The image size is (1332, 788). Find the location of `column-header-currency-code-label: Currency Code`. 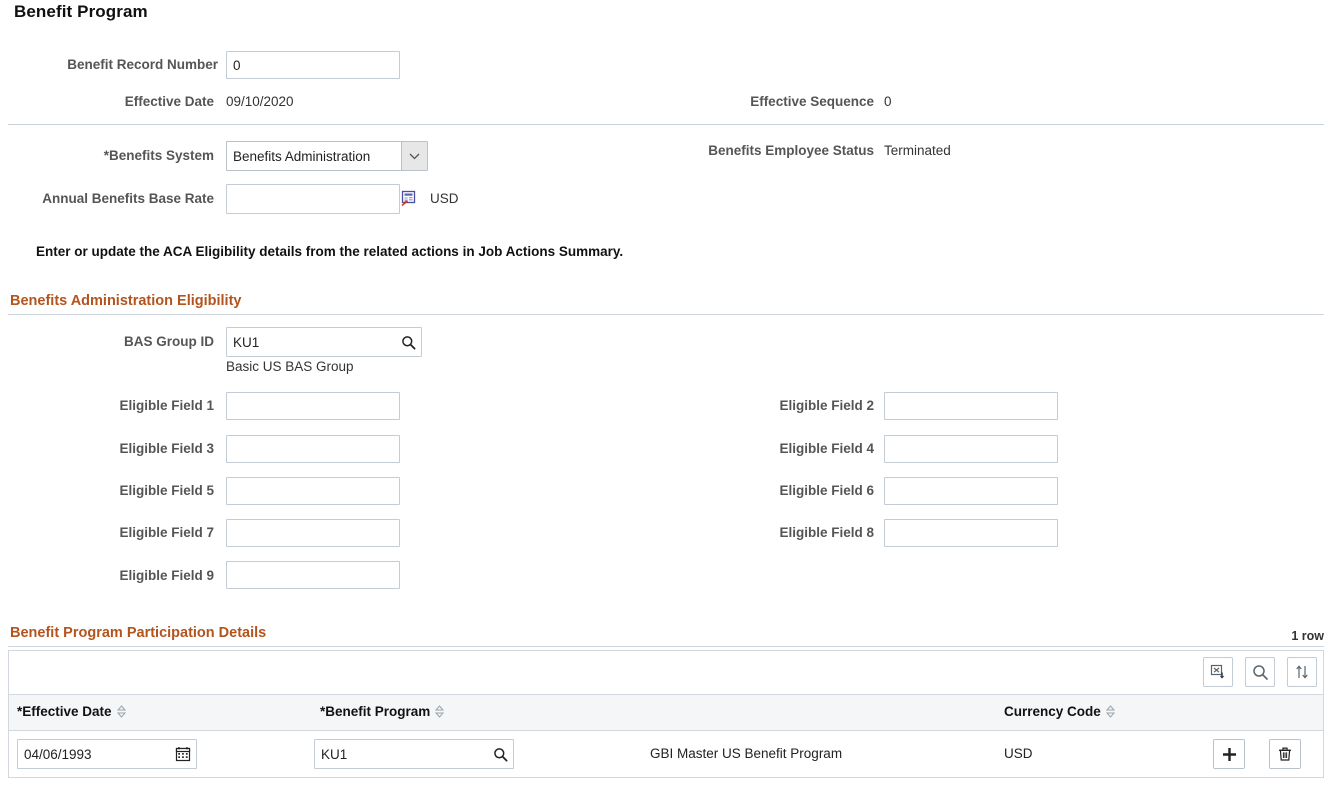

column-header-currency-code-label: Currency Code is located at coordinates (1052, 711).